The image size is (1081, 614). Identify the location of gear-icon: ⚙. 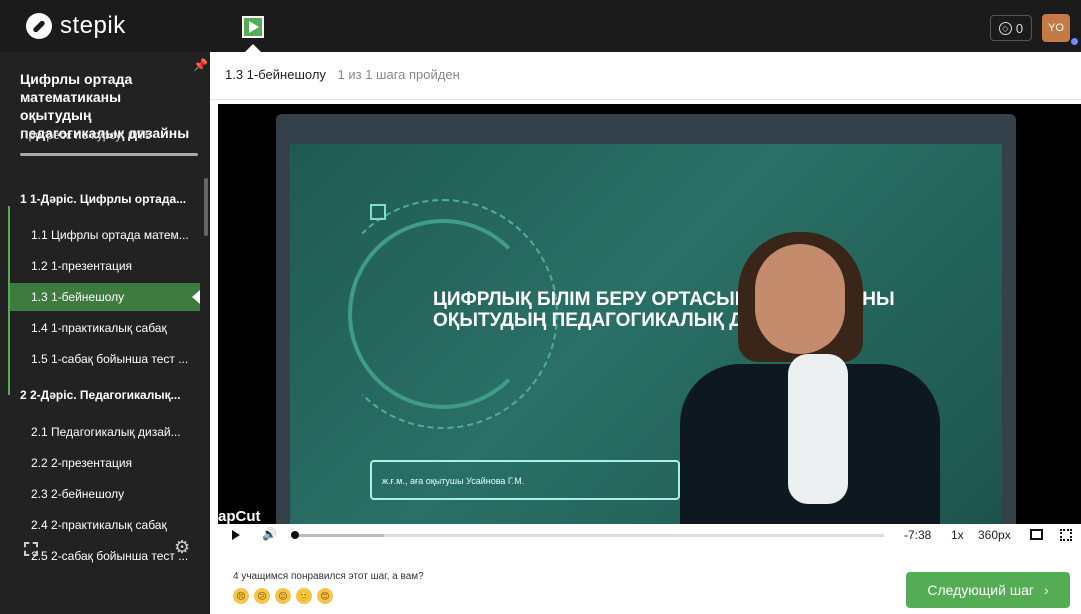
(182, 547).